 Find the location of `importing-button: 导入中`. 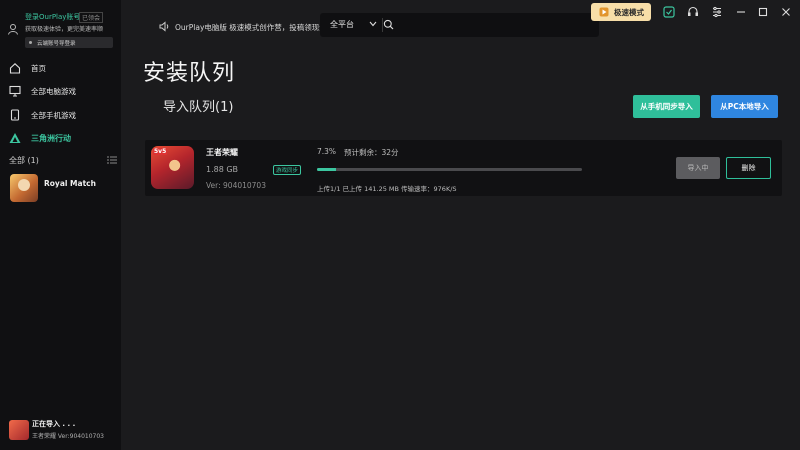

importing-button: 导入中 is located at coordinates (698, 168).